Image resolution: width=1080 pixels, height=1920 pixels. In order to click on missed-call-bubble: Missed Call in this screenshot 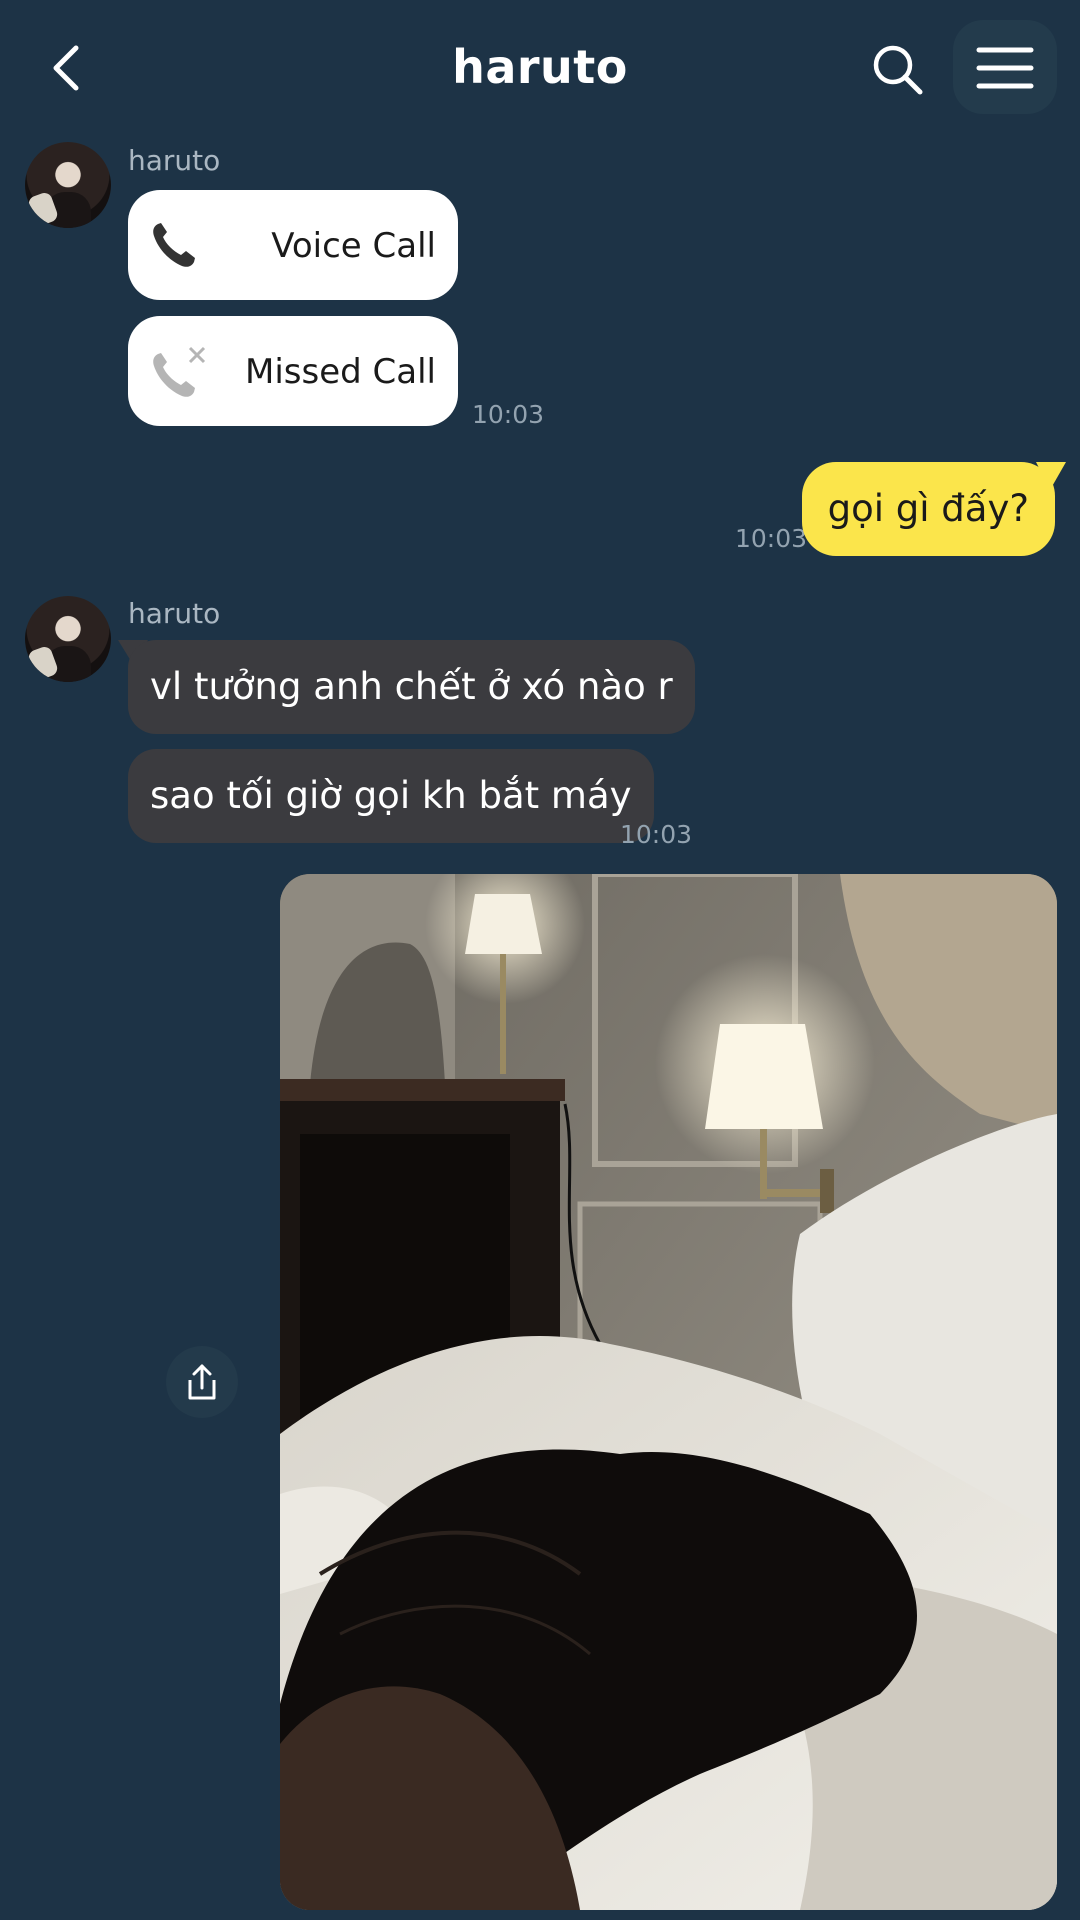, I will do `click(293, 371)`.